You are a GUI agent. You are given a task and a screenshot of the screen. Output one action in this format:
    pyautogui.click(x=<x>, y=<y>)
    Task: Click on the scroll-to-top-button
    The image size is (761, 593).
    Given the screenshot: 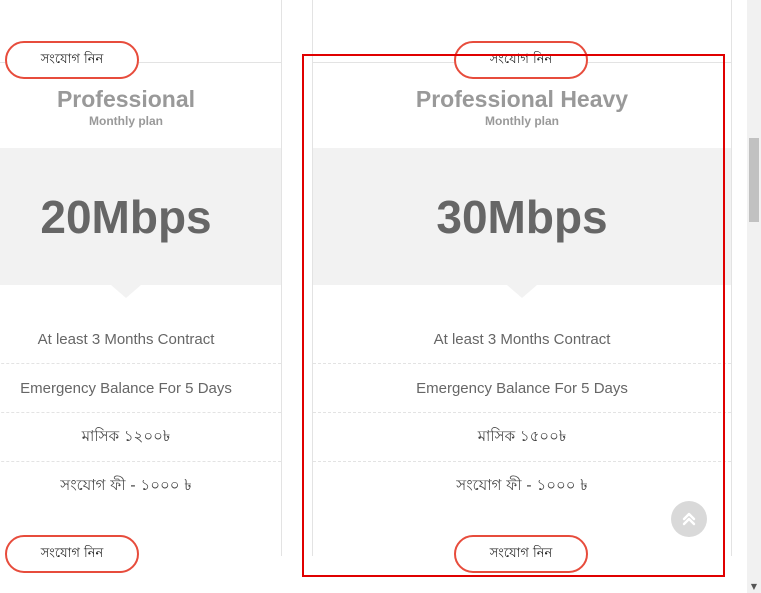 What is the action you would take?
    pyautogui.click(x=689, y=519)
    